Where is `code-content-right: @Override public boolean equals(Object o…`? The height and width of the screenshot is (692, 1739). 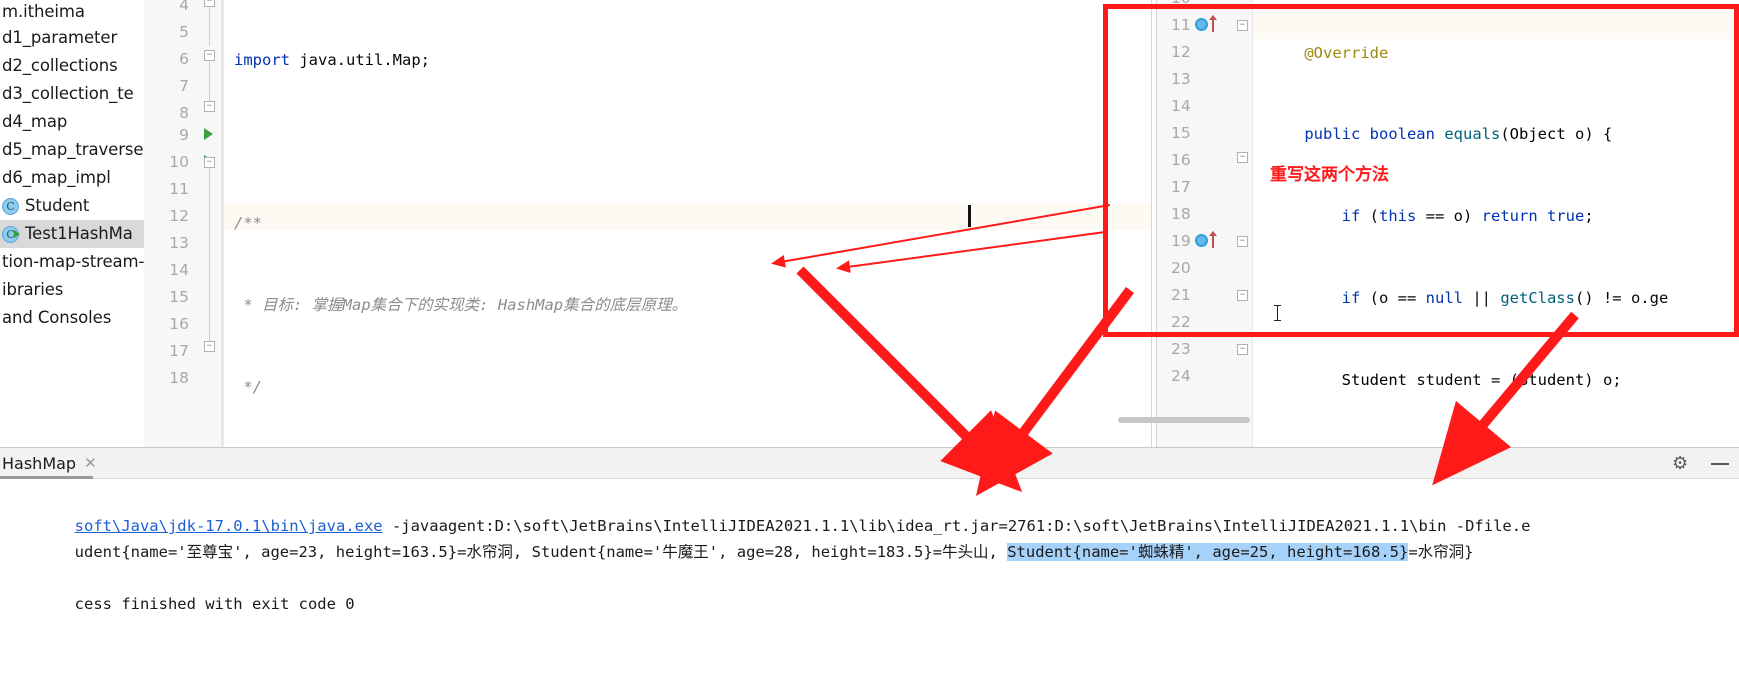 code-content-right: @Override public boolean equals(Object o… is located at coordinates (1467, 223).